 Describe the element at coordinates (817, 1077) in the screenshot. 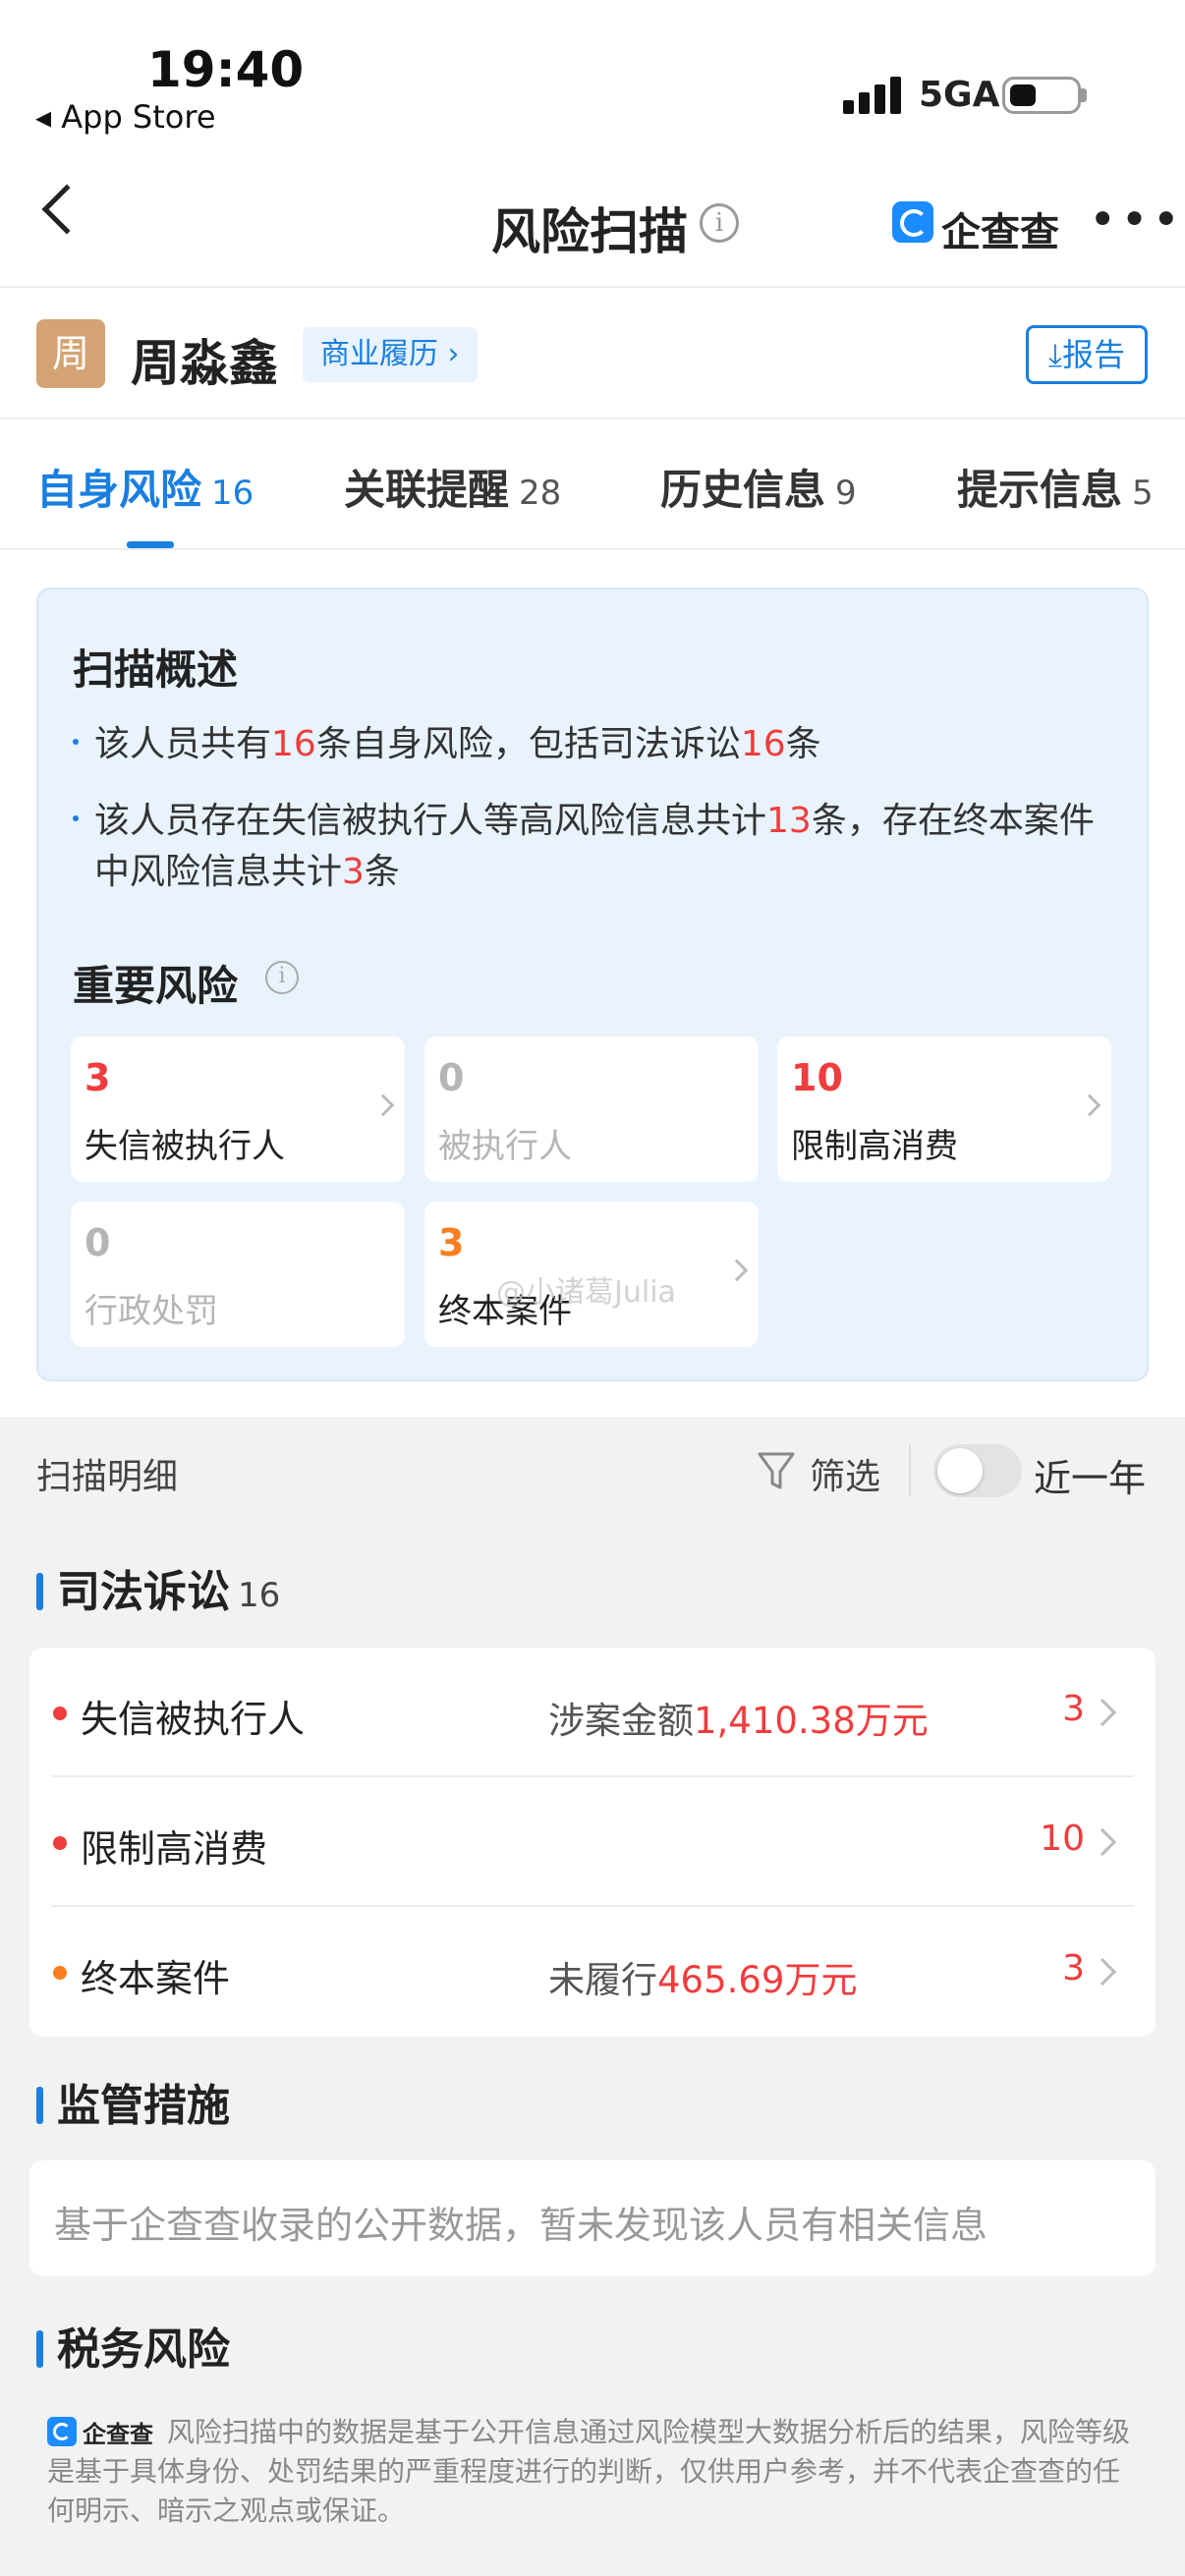

I see `risk-count: 10` at that location.